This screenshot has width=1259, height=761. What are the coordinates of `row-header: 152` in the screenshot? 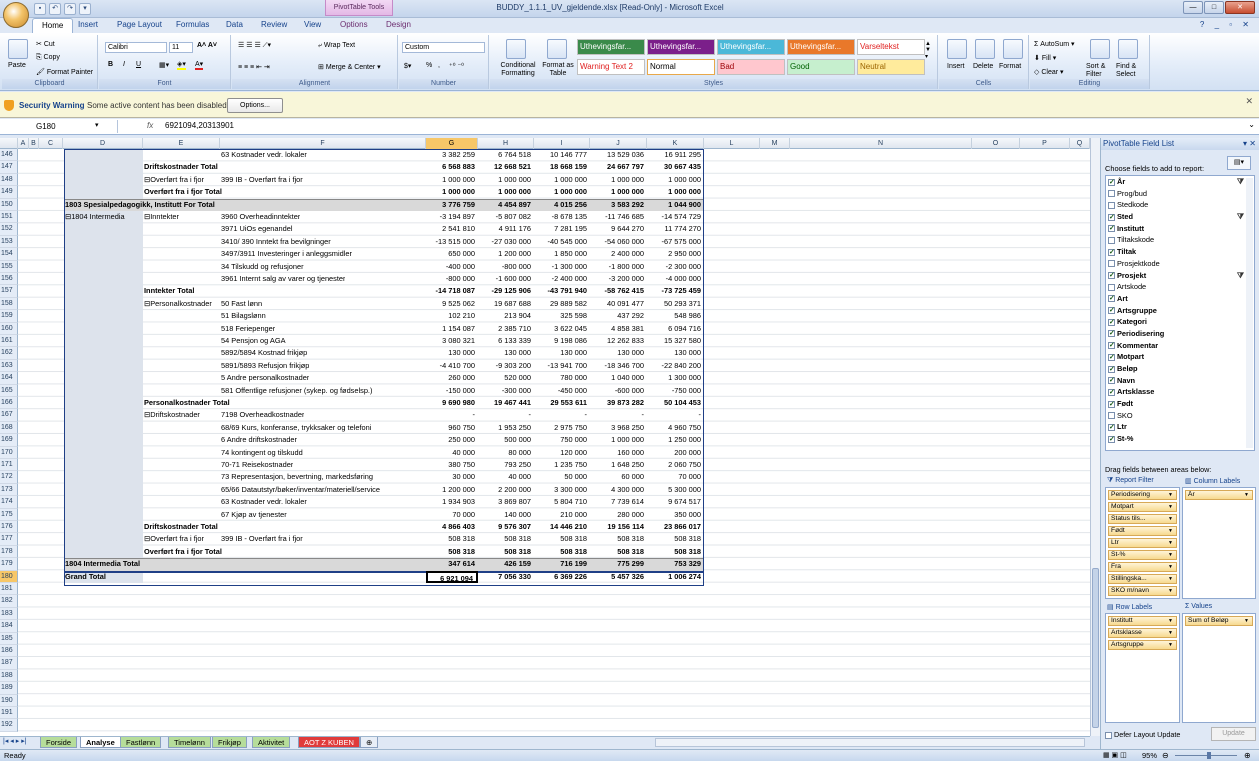 It's located at (9, 229).